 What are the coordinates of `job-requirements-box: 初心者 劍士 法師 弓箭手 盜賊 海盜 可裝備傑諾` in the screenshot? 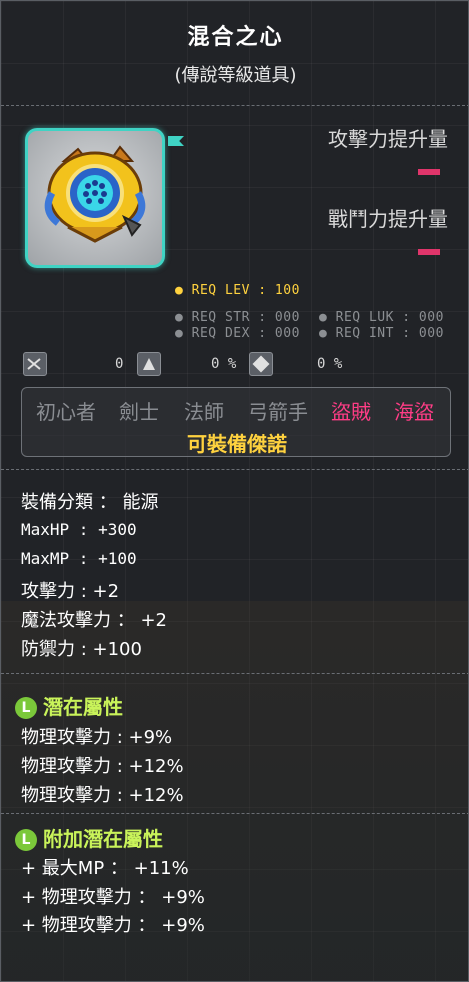 It's located at (236, 422).